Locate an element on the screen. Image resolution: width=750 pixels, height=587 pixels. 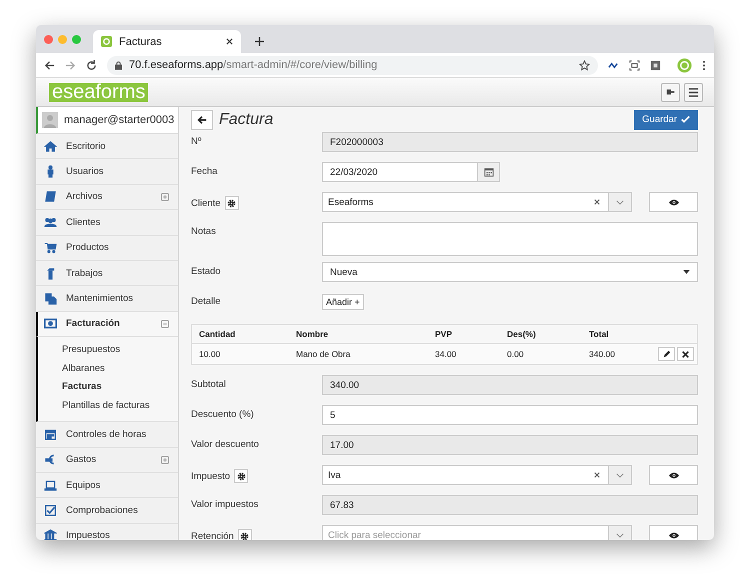
field-label: Impuesto is located at coordinates (210, 476).